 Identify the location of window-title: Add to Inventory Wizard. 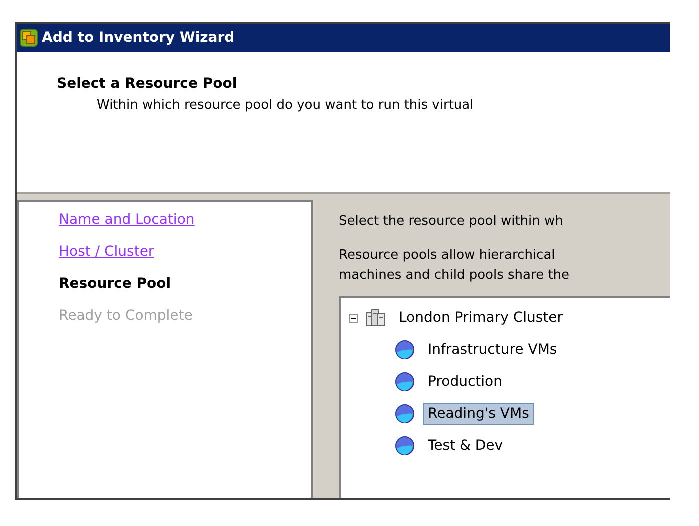
(138, 38).